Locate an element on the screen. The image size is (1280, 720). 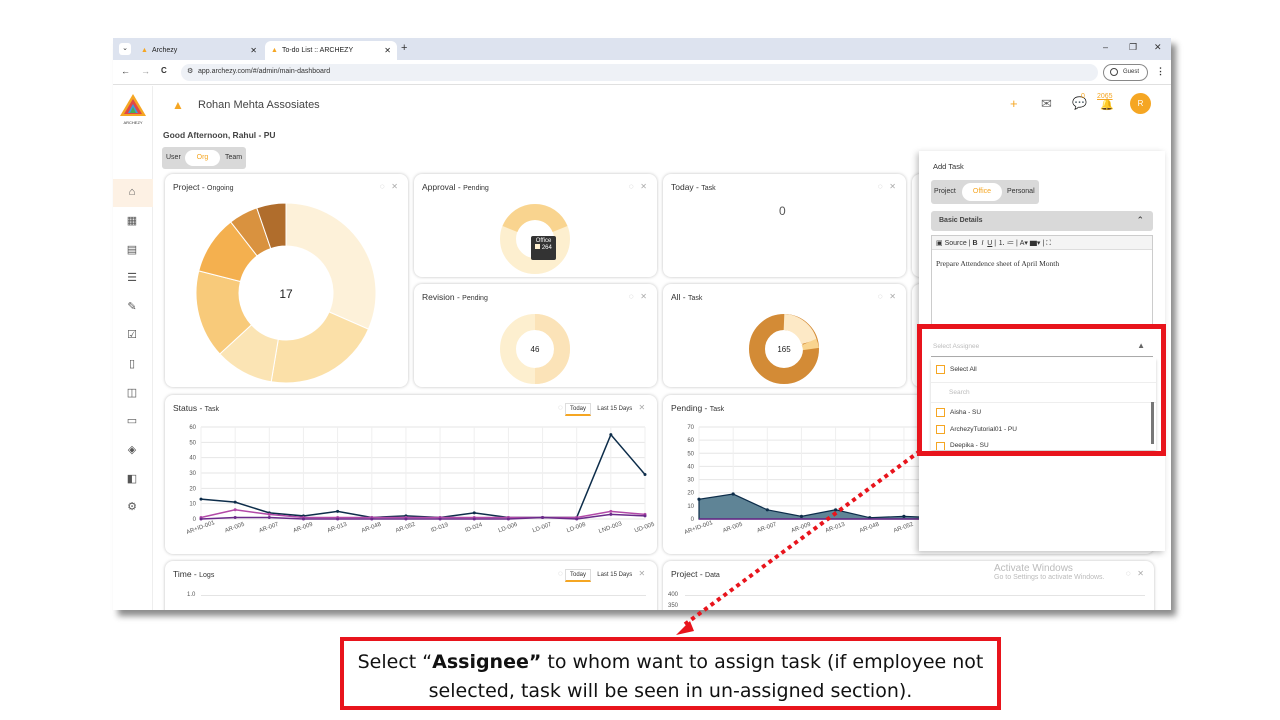
card-title: All - is located at coordinates (679, 297).